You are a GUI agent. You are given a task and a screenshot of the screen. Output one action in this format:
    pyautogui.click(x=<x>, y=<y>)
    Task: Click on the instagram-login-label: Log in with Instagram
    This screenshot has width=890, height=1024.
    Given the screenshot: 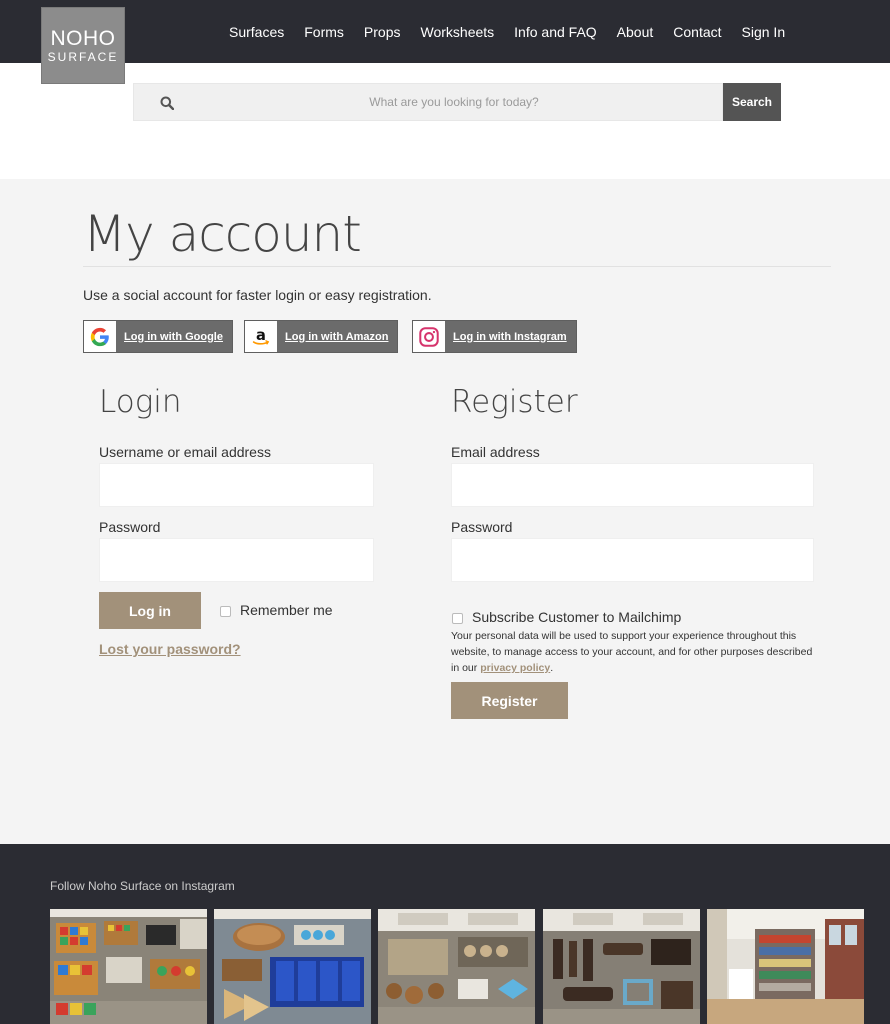 What is the action you would take?
    pyautogui.click(x=510, y=336)
    